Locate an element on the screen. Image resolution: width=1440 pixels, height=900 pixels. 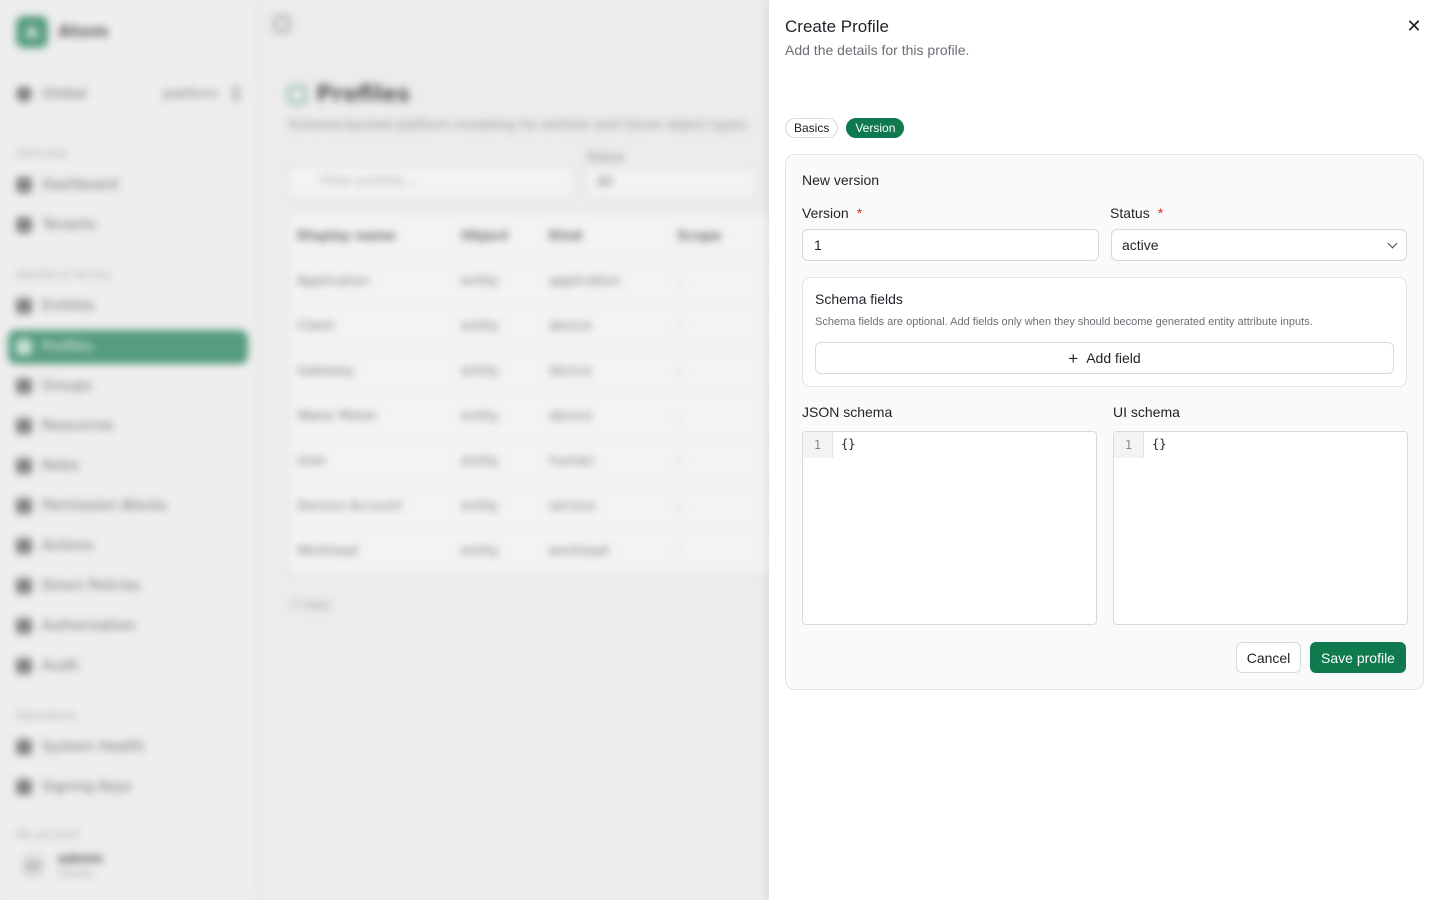
status-label: Status * is located at coordinates (1136, 213).